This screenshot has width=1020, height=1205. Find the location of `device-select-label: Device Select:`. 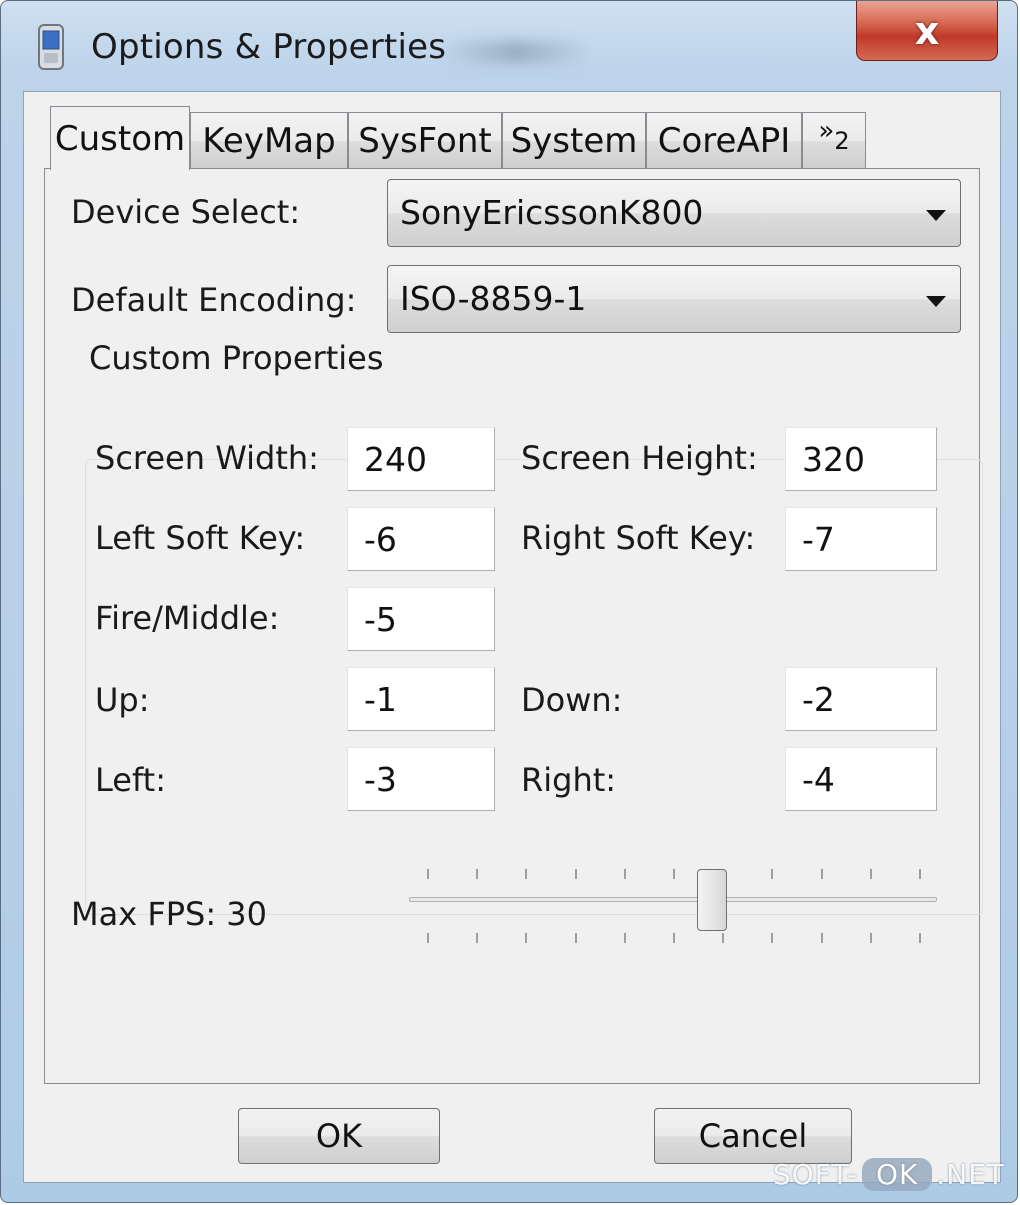

device-select-label: Device Select: is located at coordinates (186, 212).